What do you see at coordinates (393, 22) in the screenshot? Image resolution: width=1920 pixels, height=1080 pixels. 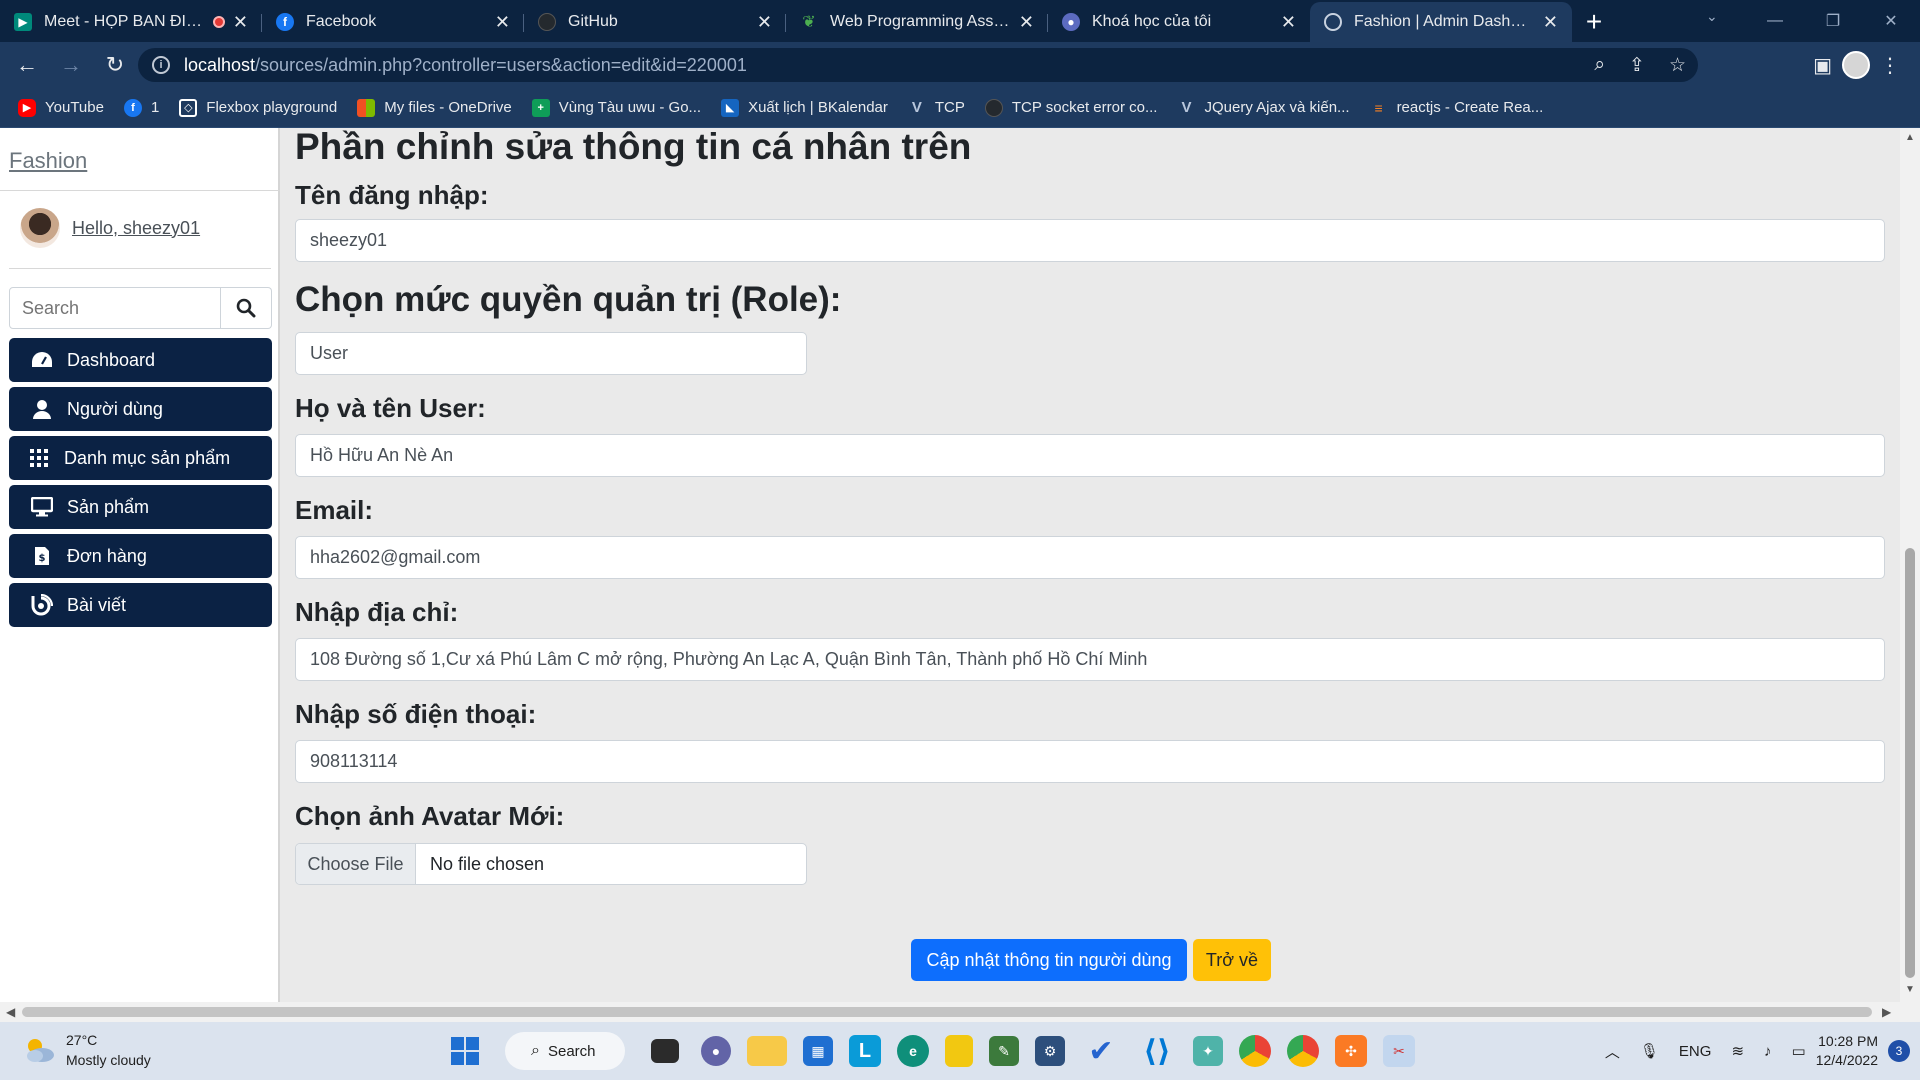 I see `tab-facebook: f Facebook ✕` at bounding box center [393, 22].